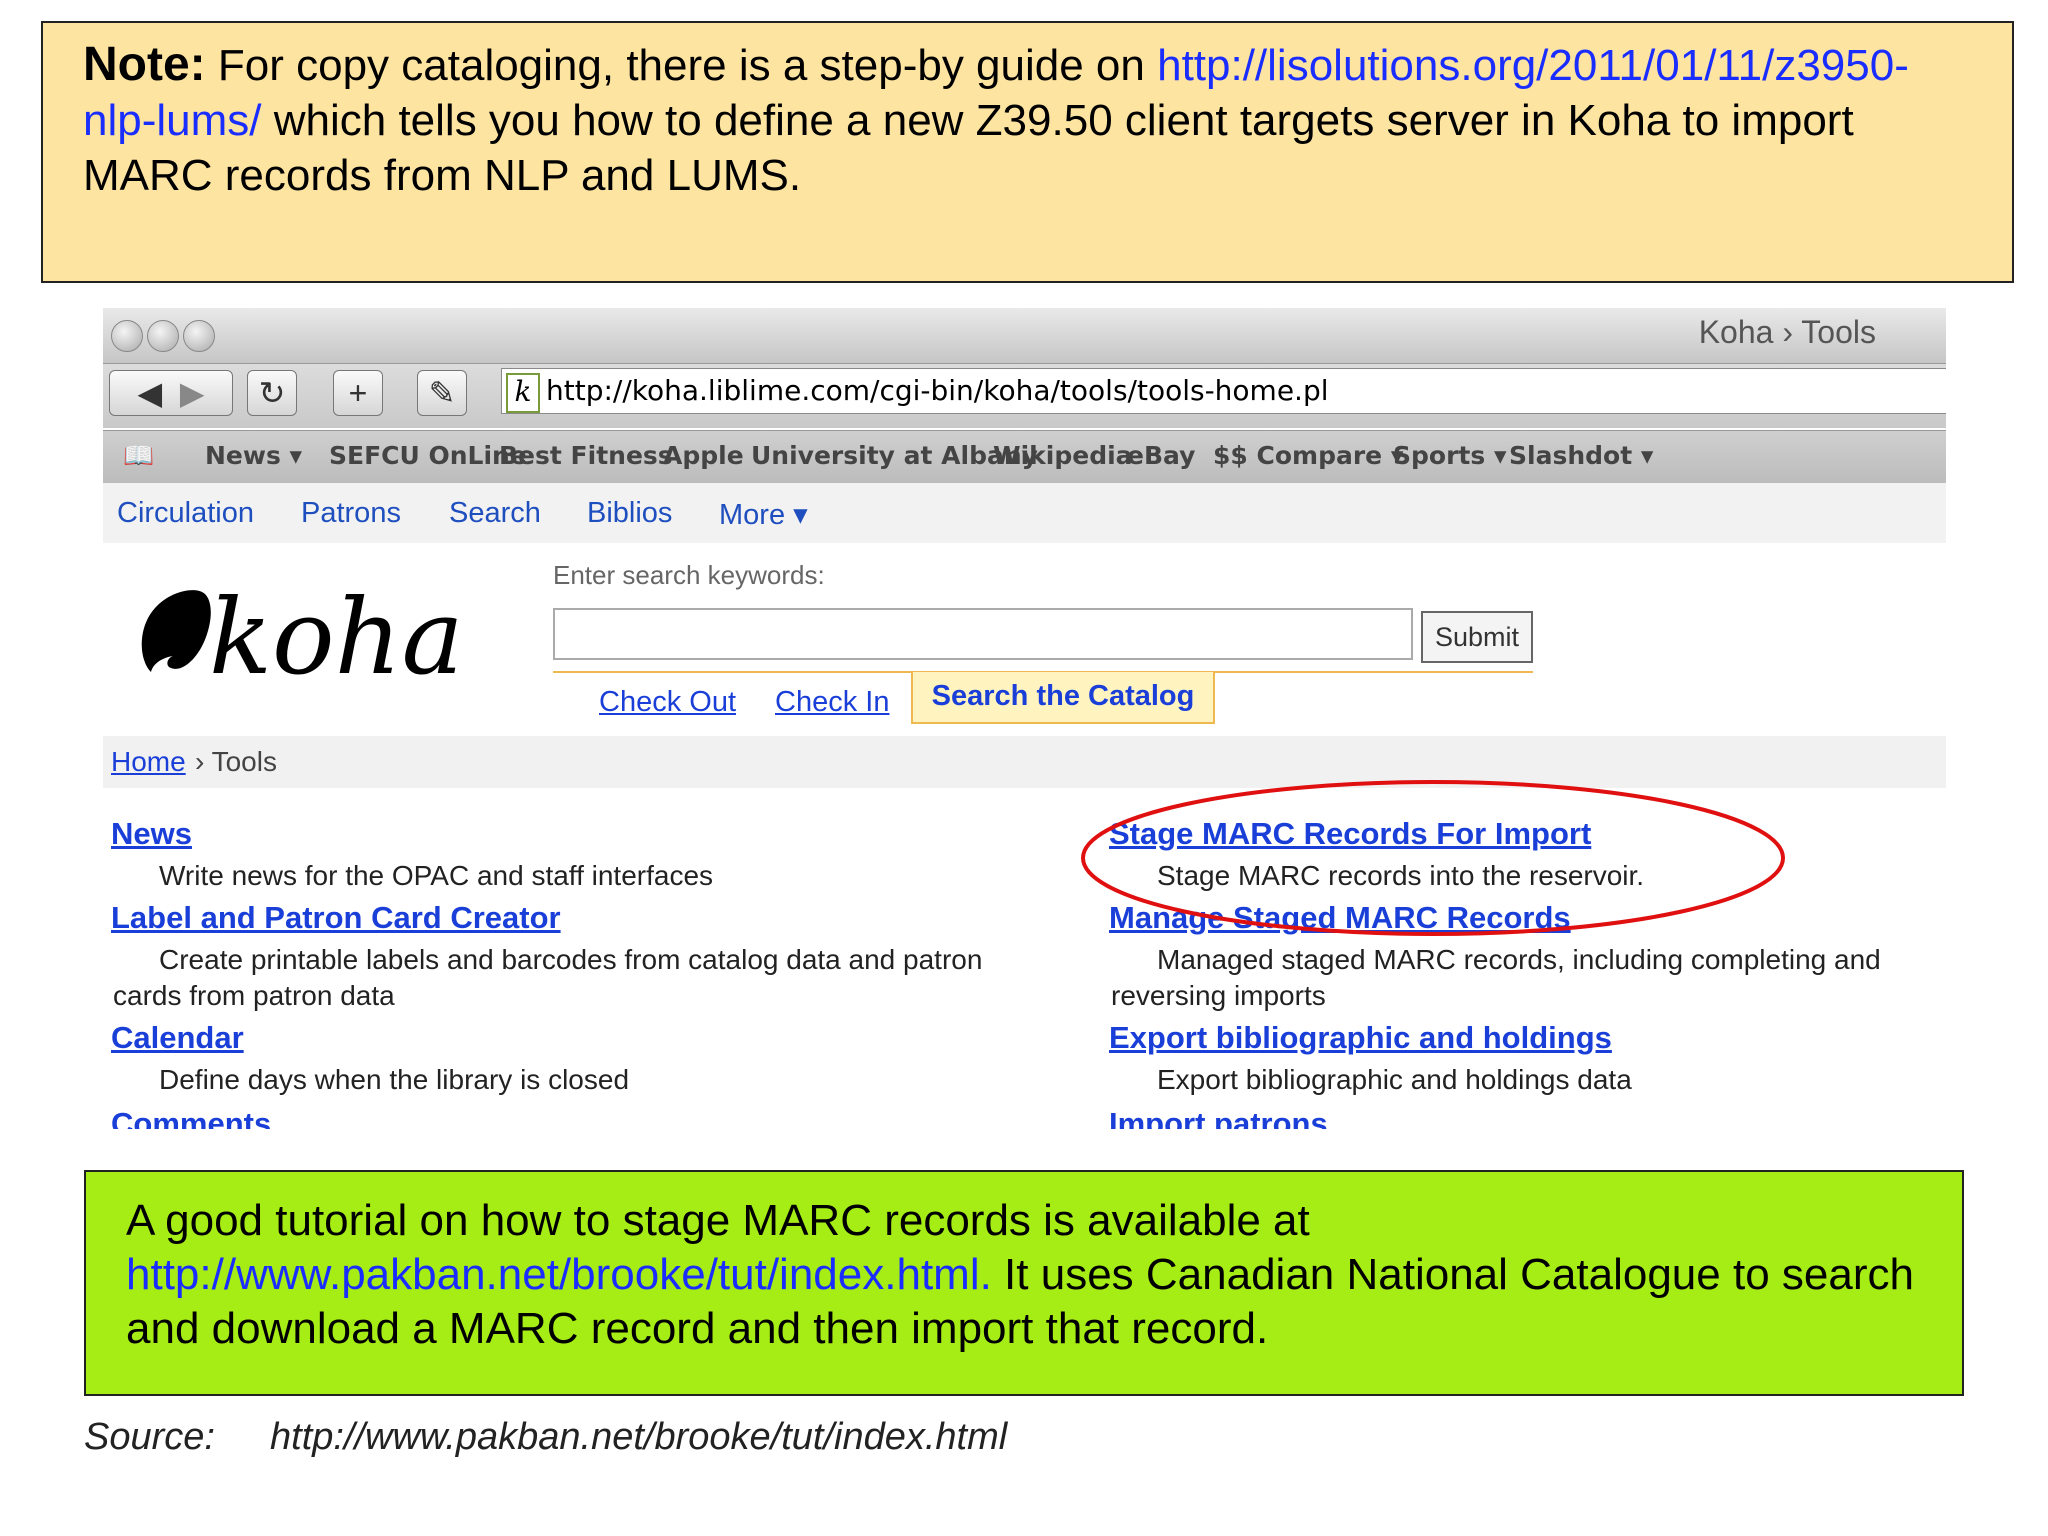  I want to click on tab-check-in: Check In, so click(832, 702).